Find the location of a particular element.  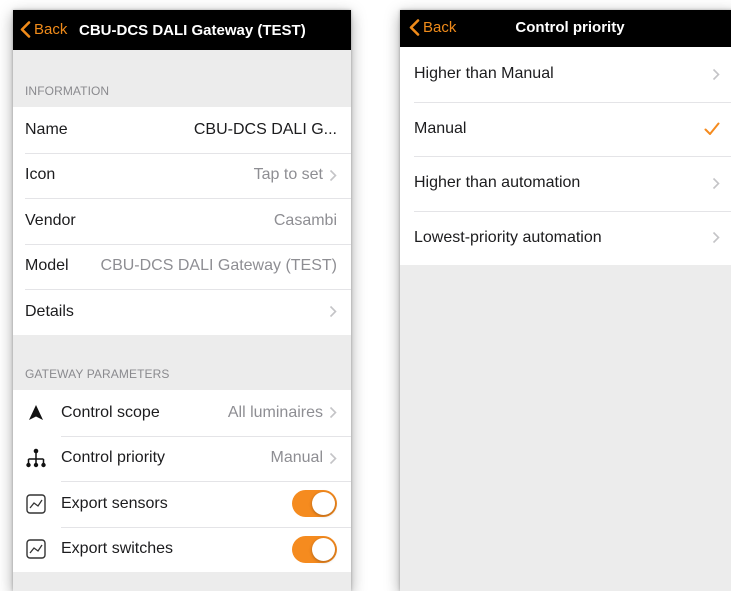

row-model: Model CBU-DCS DALI Gateway (TEST) is located at coordinates (182, 266).